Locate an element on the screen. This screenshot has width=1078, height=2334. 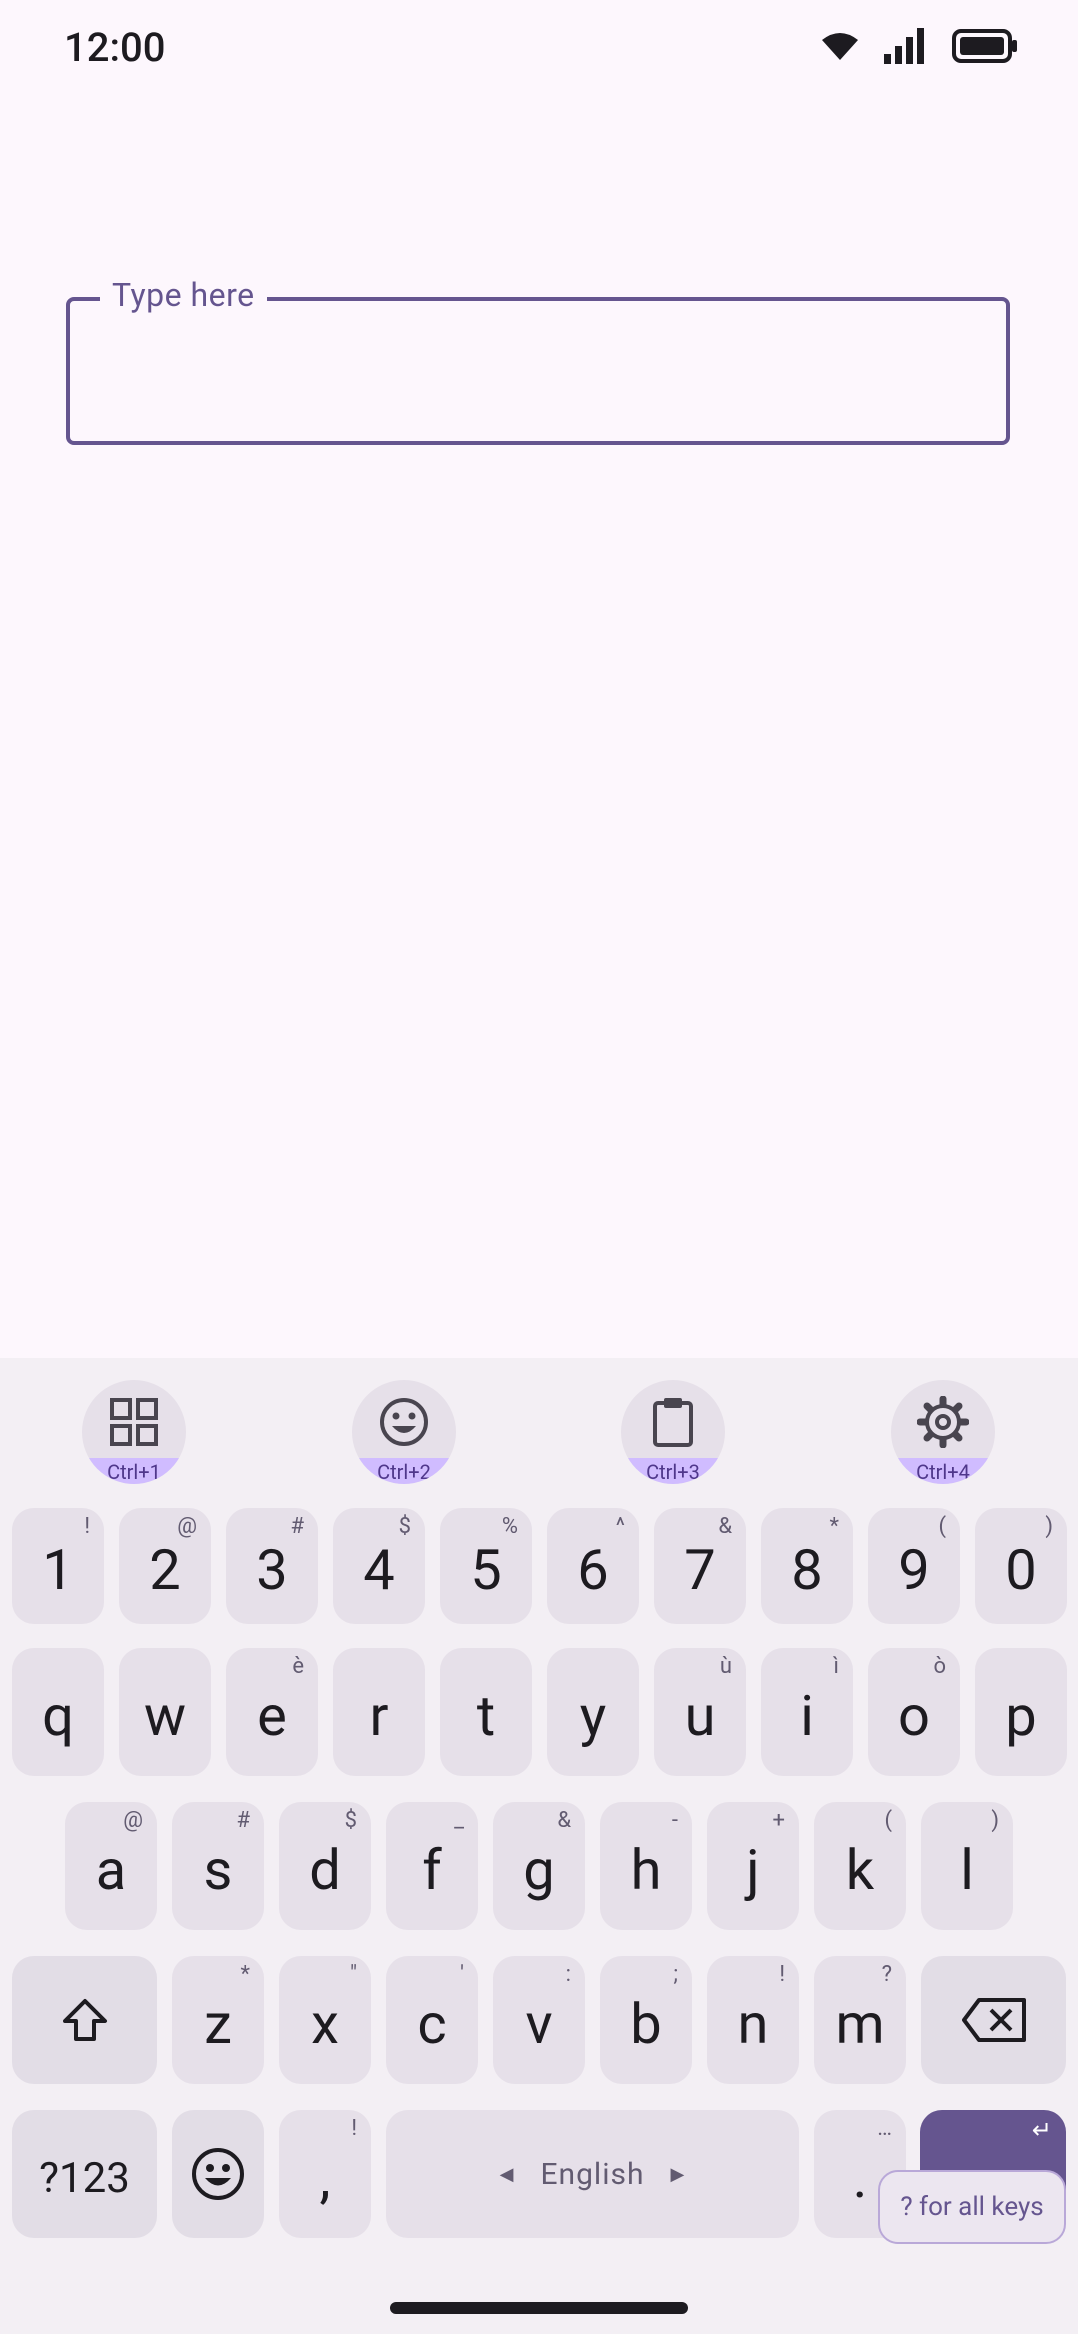
text-input is located at coordinates (538, 371).